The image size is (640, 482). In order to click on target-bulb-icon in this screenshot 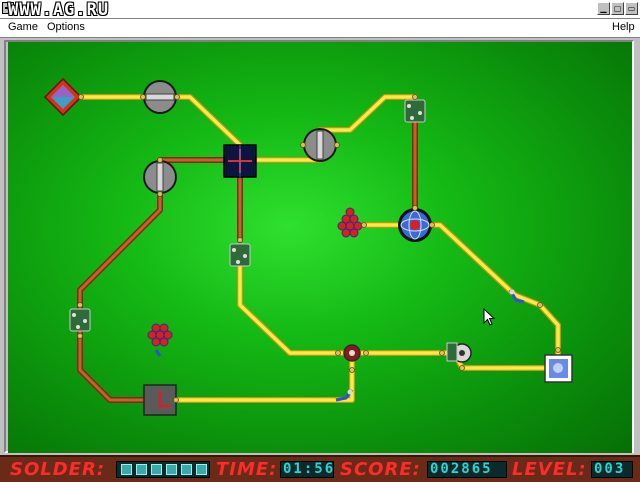, I will do `click(558, 368)`.